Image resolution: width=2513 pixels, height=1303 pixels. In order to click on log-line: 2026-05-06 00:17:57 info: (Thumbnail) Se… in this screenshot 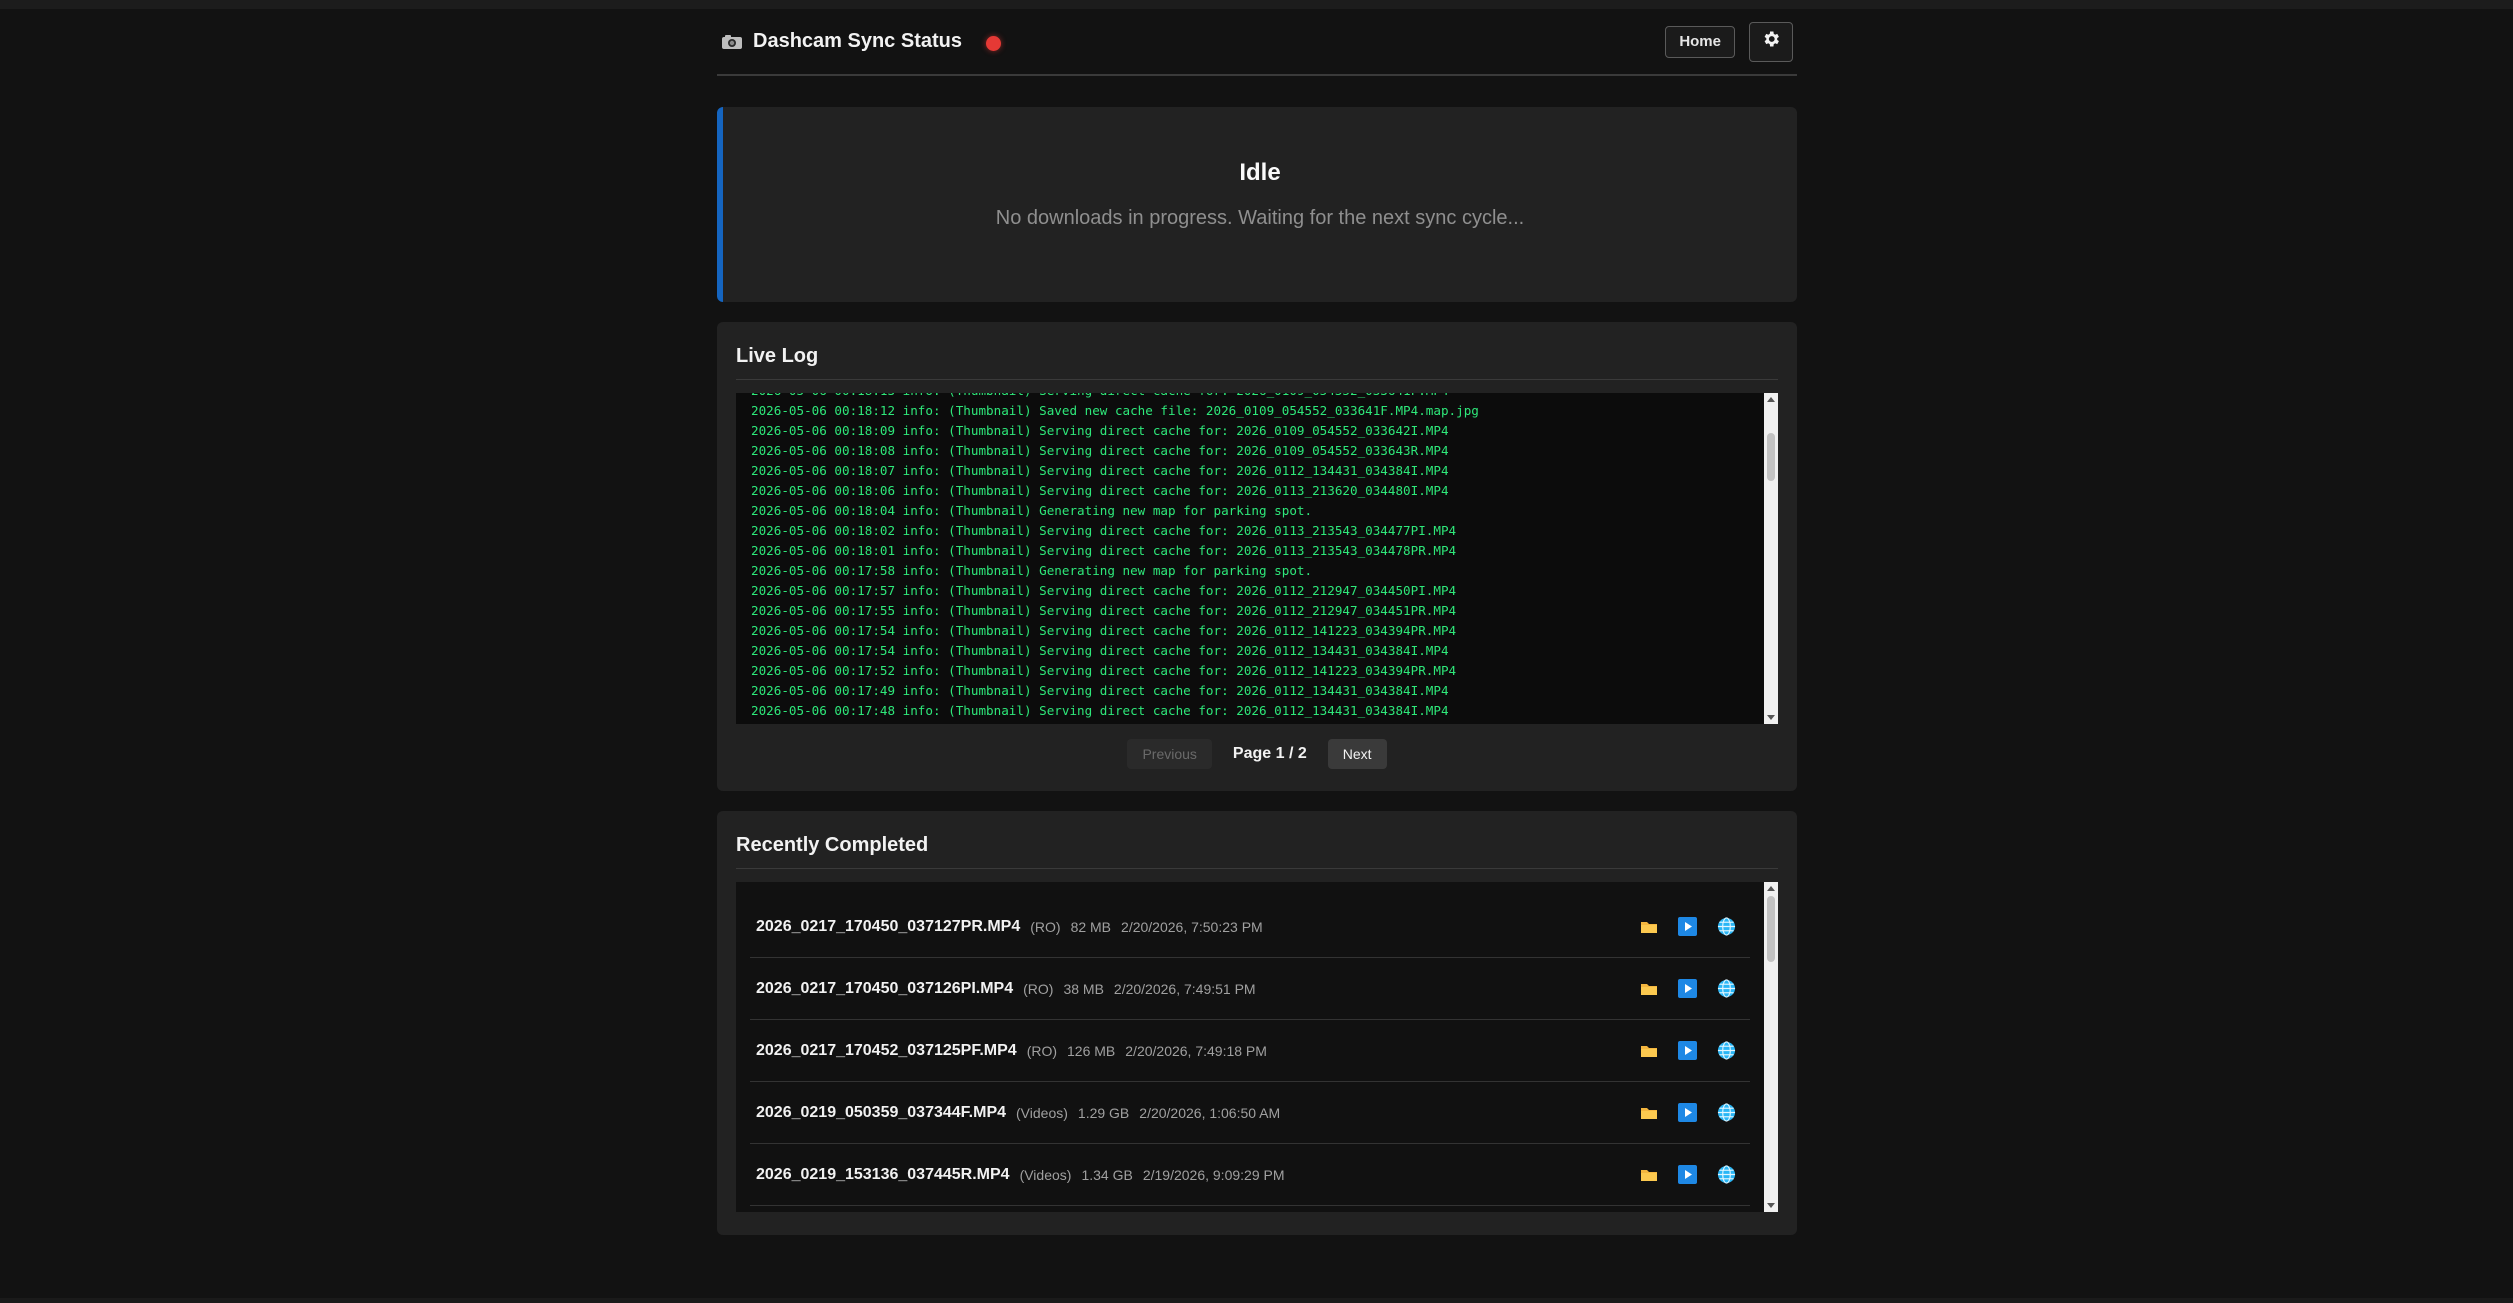, I will do `click(1104, 590)`.